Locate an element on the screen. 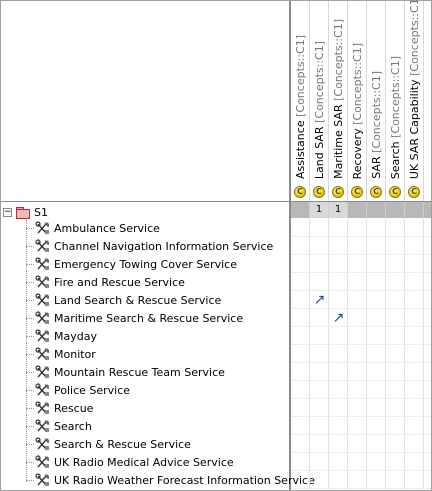  column-header-label: Recovery [Concepts::C1] is located at coordinates (357, 111).